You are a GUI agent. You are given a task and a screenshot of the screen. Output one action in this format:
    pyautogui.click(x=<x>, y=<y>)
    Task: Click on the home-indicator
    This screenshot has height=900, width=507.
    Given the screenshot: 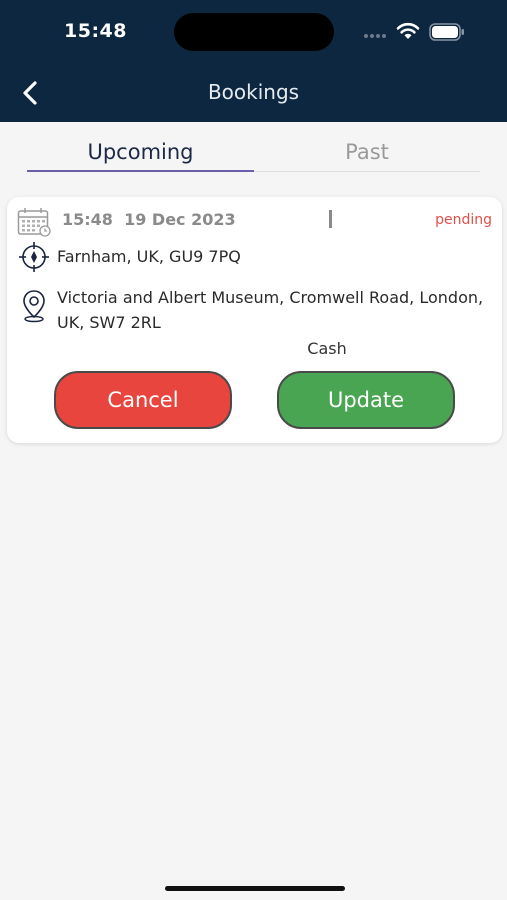 What is the action you would take?
    pyautogui.click(x=255, y=888)
    